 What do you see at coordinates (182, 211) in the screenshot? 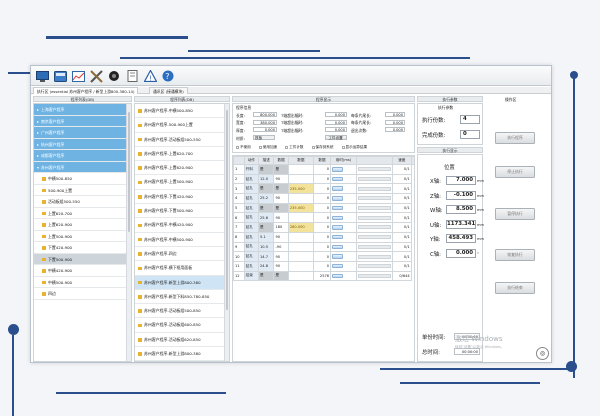
I see `mid-list-item: 苏州客户程序-下置500-900` at bounding box center [182, 211].